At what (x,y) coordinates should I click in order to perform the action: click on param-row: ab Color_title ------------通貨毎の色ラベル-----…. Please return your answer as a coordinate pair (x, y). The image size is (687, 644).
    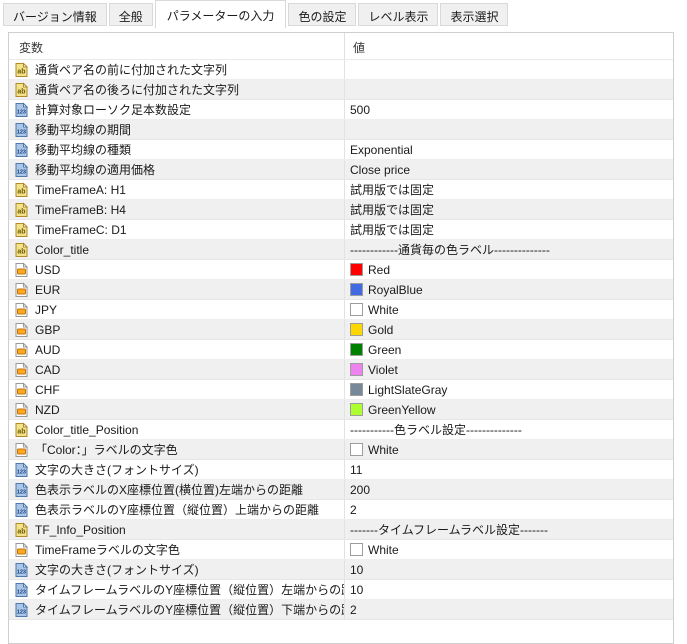
    Looking at the image, I should click on (341, 250).